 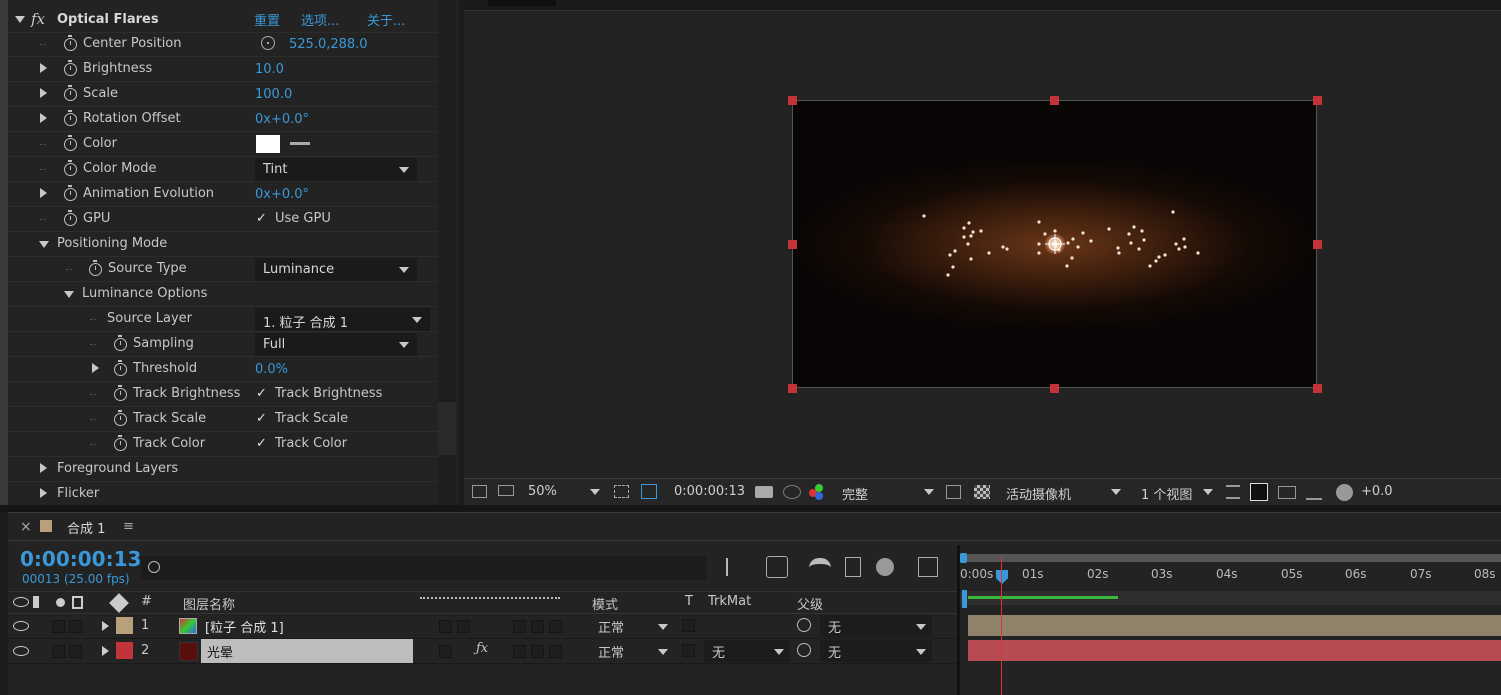 What do you see at coordinates (336, 169) in the screenshot?
I see `color-mode-dropdown: Tint` at bounding box center [336, 169].